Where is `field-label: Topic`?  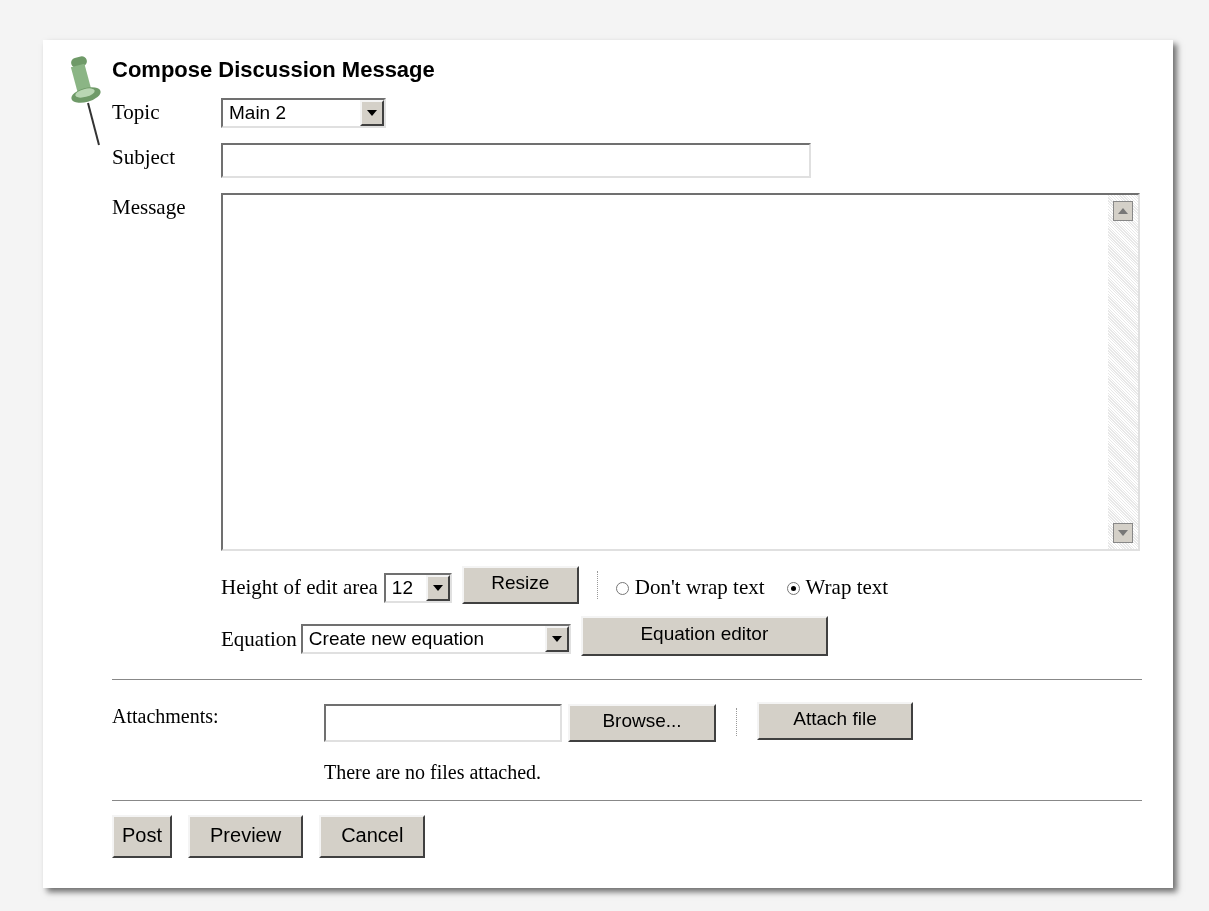 field-label: Topic is located at coordinates (136, 112).